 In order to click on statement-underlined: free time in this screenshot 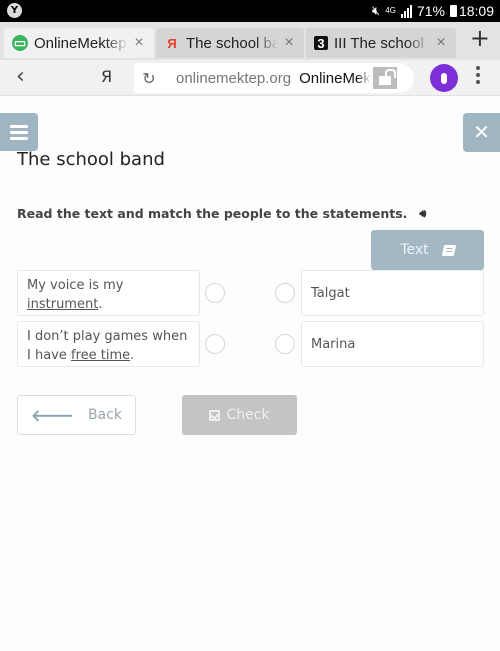, I will do `click(101, 355)`.